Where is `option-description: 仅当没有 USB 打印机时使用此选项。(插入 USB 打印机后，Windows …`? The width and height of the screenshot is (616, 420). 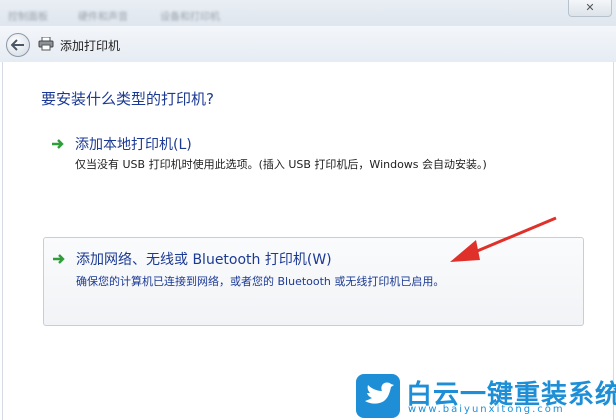 option-description: 仅当没有 USB 打印机时使用此选项。(插入 USB 打印机后，Windows … is located at coordinates (281, 164).